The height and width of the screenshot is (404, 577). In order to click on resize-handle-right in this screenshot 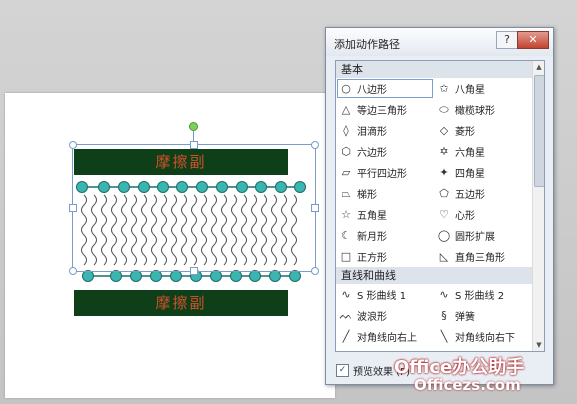, I will do `click(315, 208)`.